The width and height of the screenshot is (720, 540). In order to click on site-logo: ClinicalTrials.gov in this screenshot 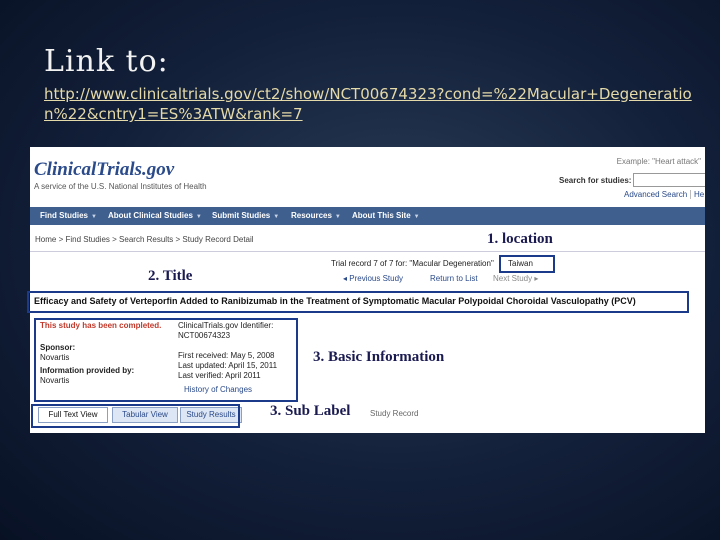, I will do `click(104, 170)`.